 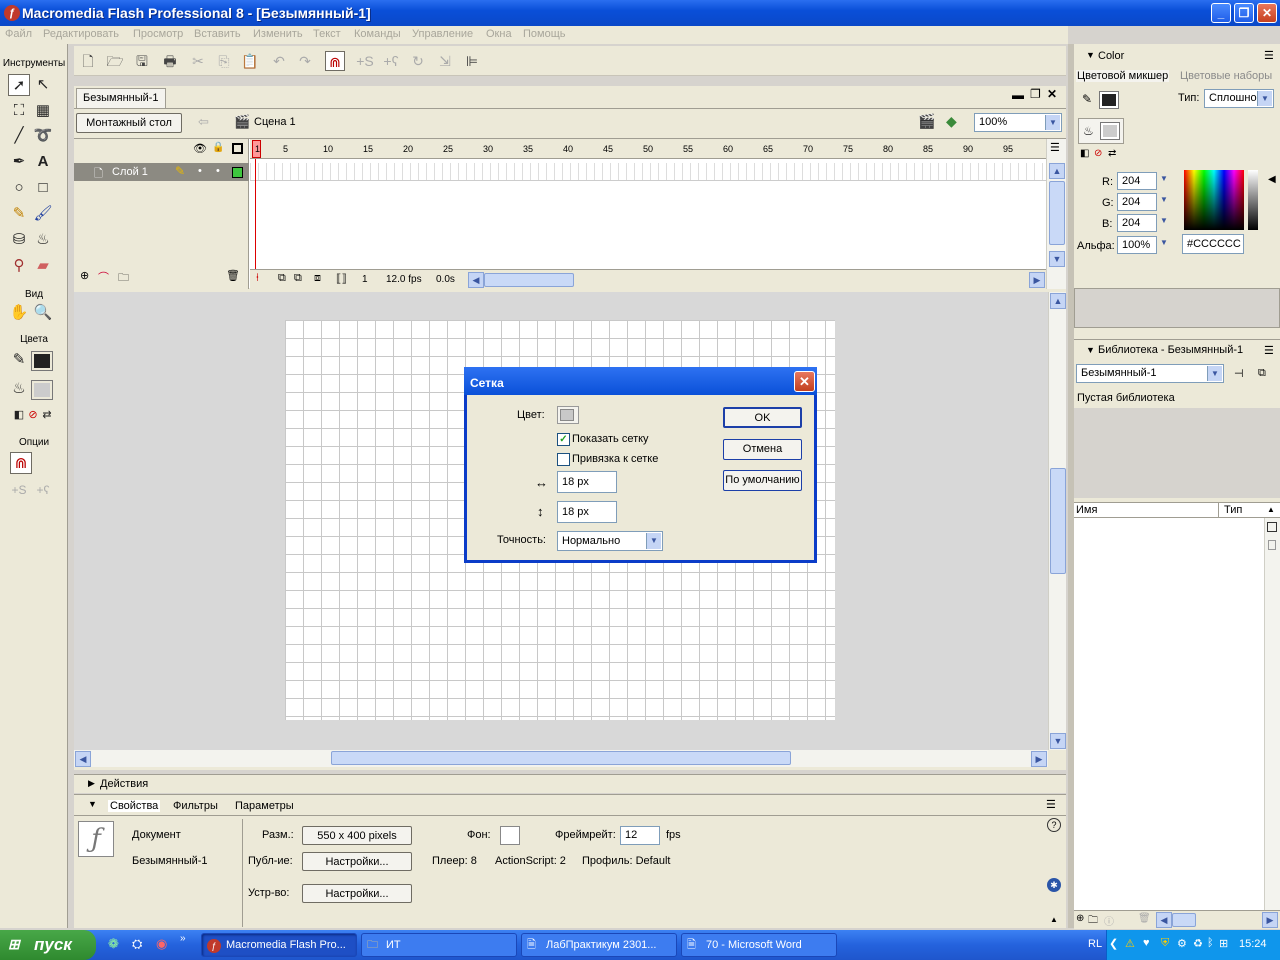 I want to click on timeline-hscroll-thumb, so click(x=529, y=280).